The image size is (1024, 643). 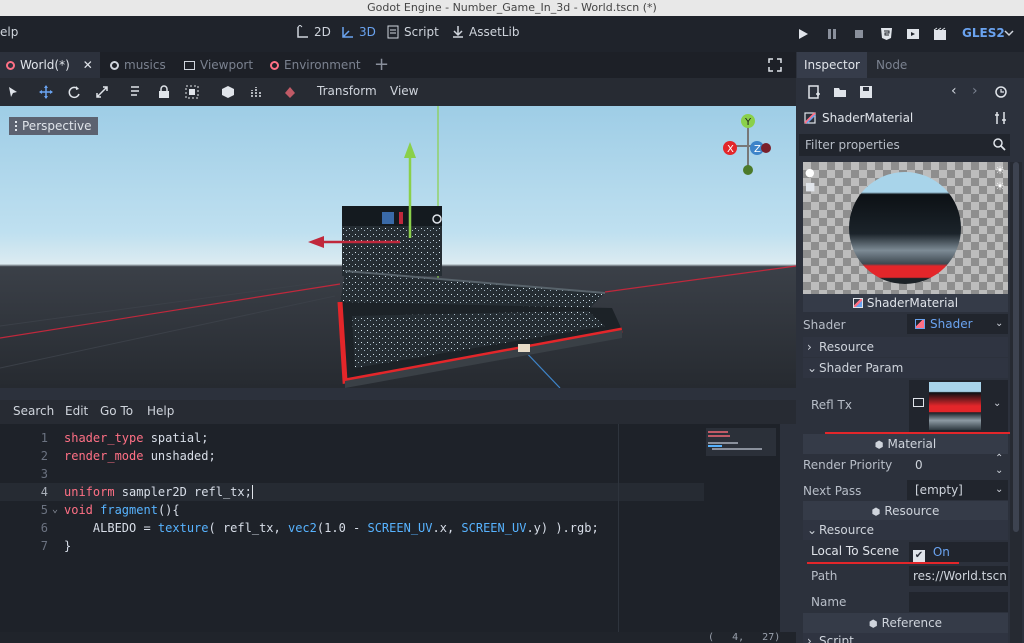 What do you see at coordinates (33, 411) in the screenshot?
I see `menu-search: Search` at bounding box center [33, 411].